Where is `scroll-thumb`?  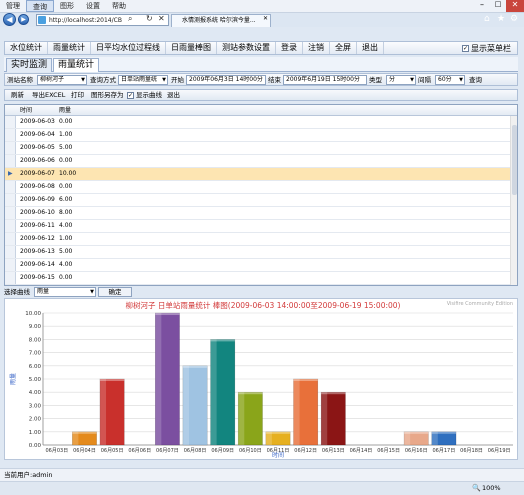 scroll-thumb is located at coordinates (514, 160).